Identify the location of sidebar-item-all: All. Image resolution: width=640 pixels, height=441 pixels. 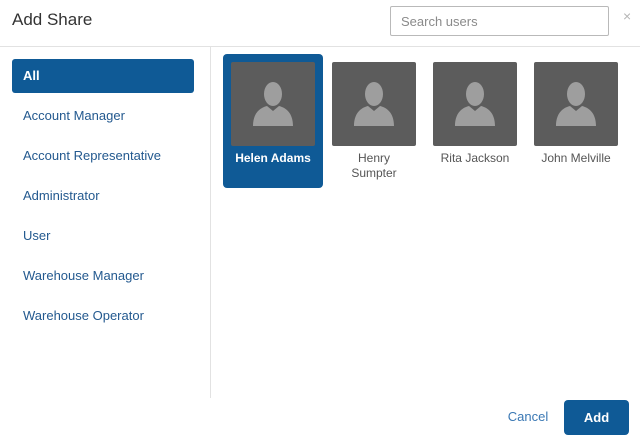
(103, 76).